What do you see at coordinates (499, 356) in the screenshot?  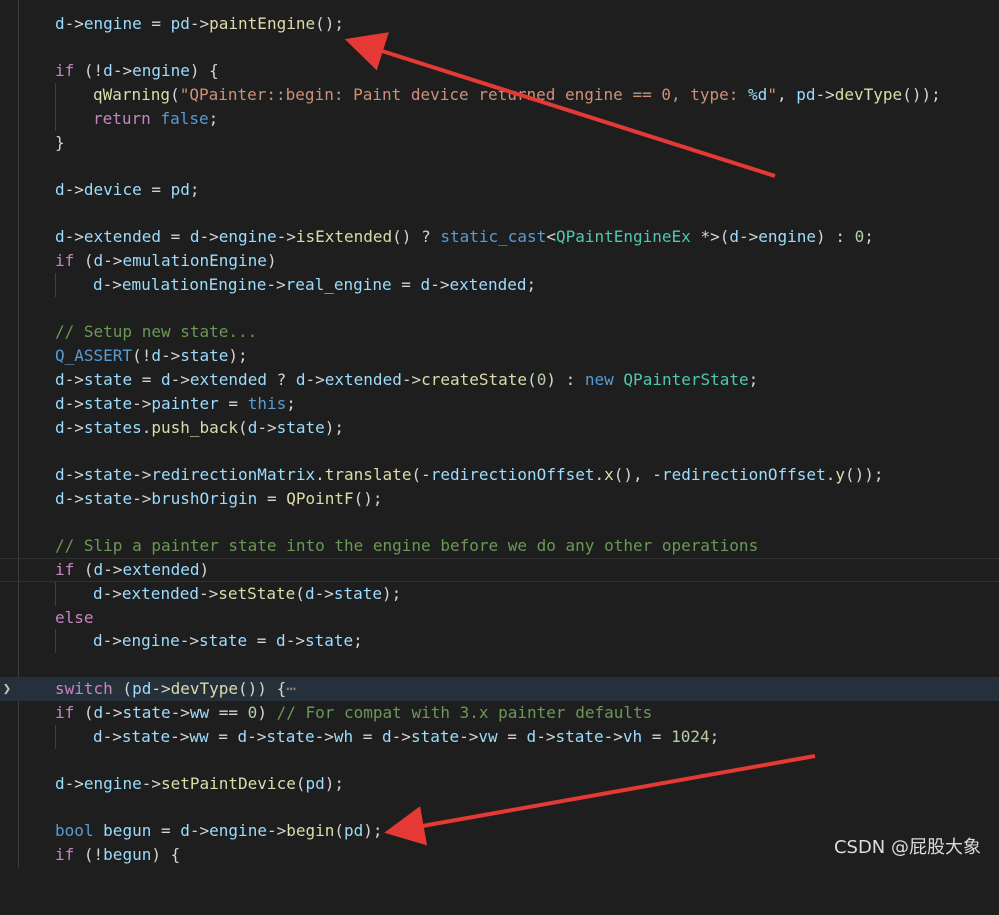 I see `code-line: Q_ASSERT(!d->state);` at bounding box center [499, 356].